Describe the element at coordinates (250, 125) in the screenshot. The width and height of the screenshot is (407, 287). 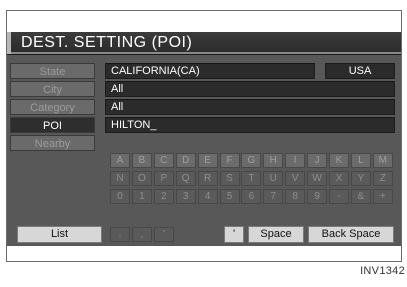
I see `poi-input: HILTON_` at that location.